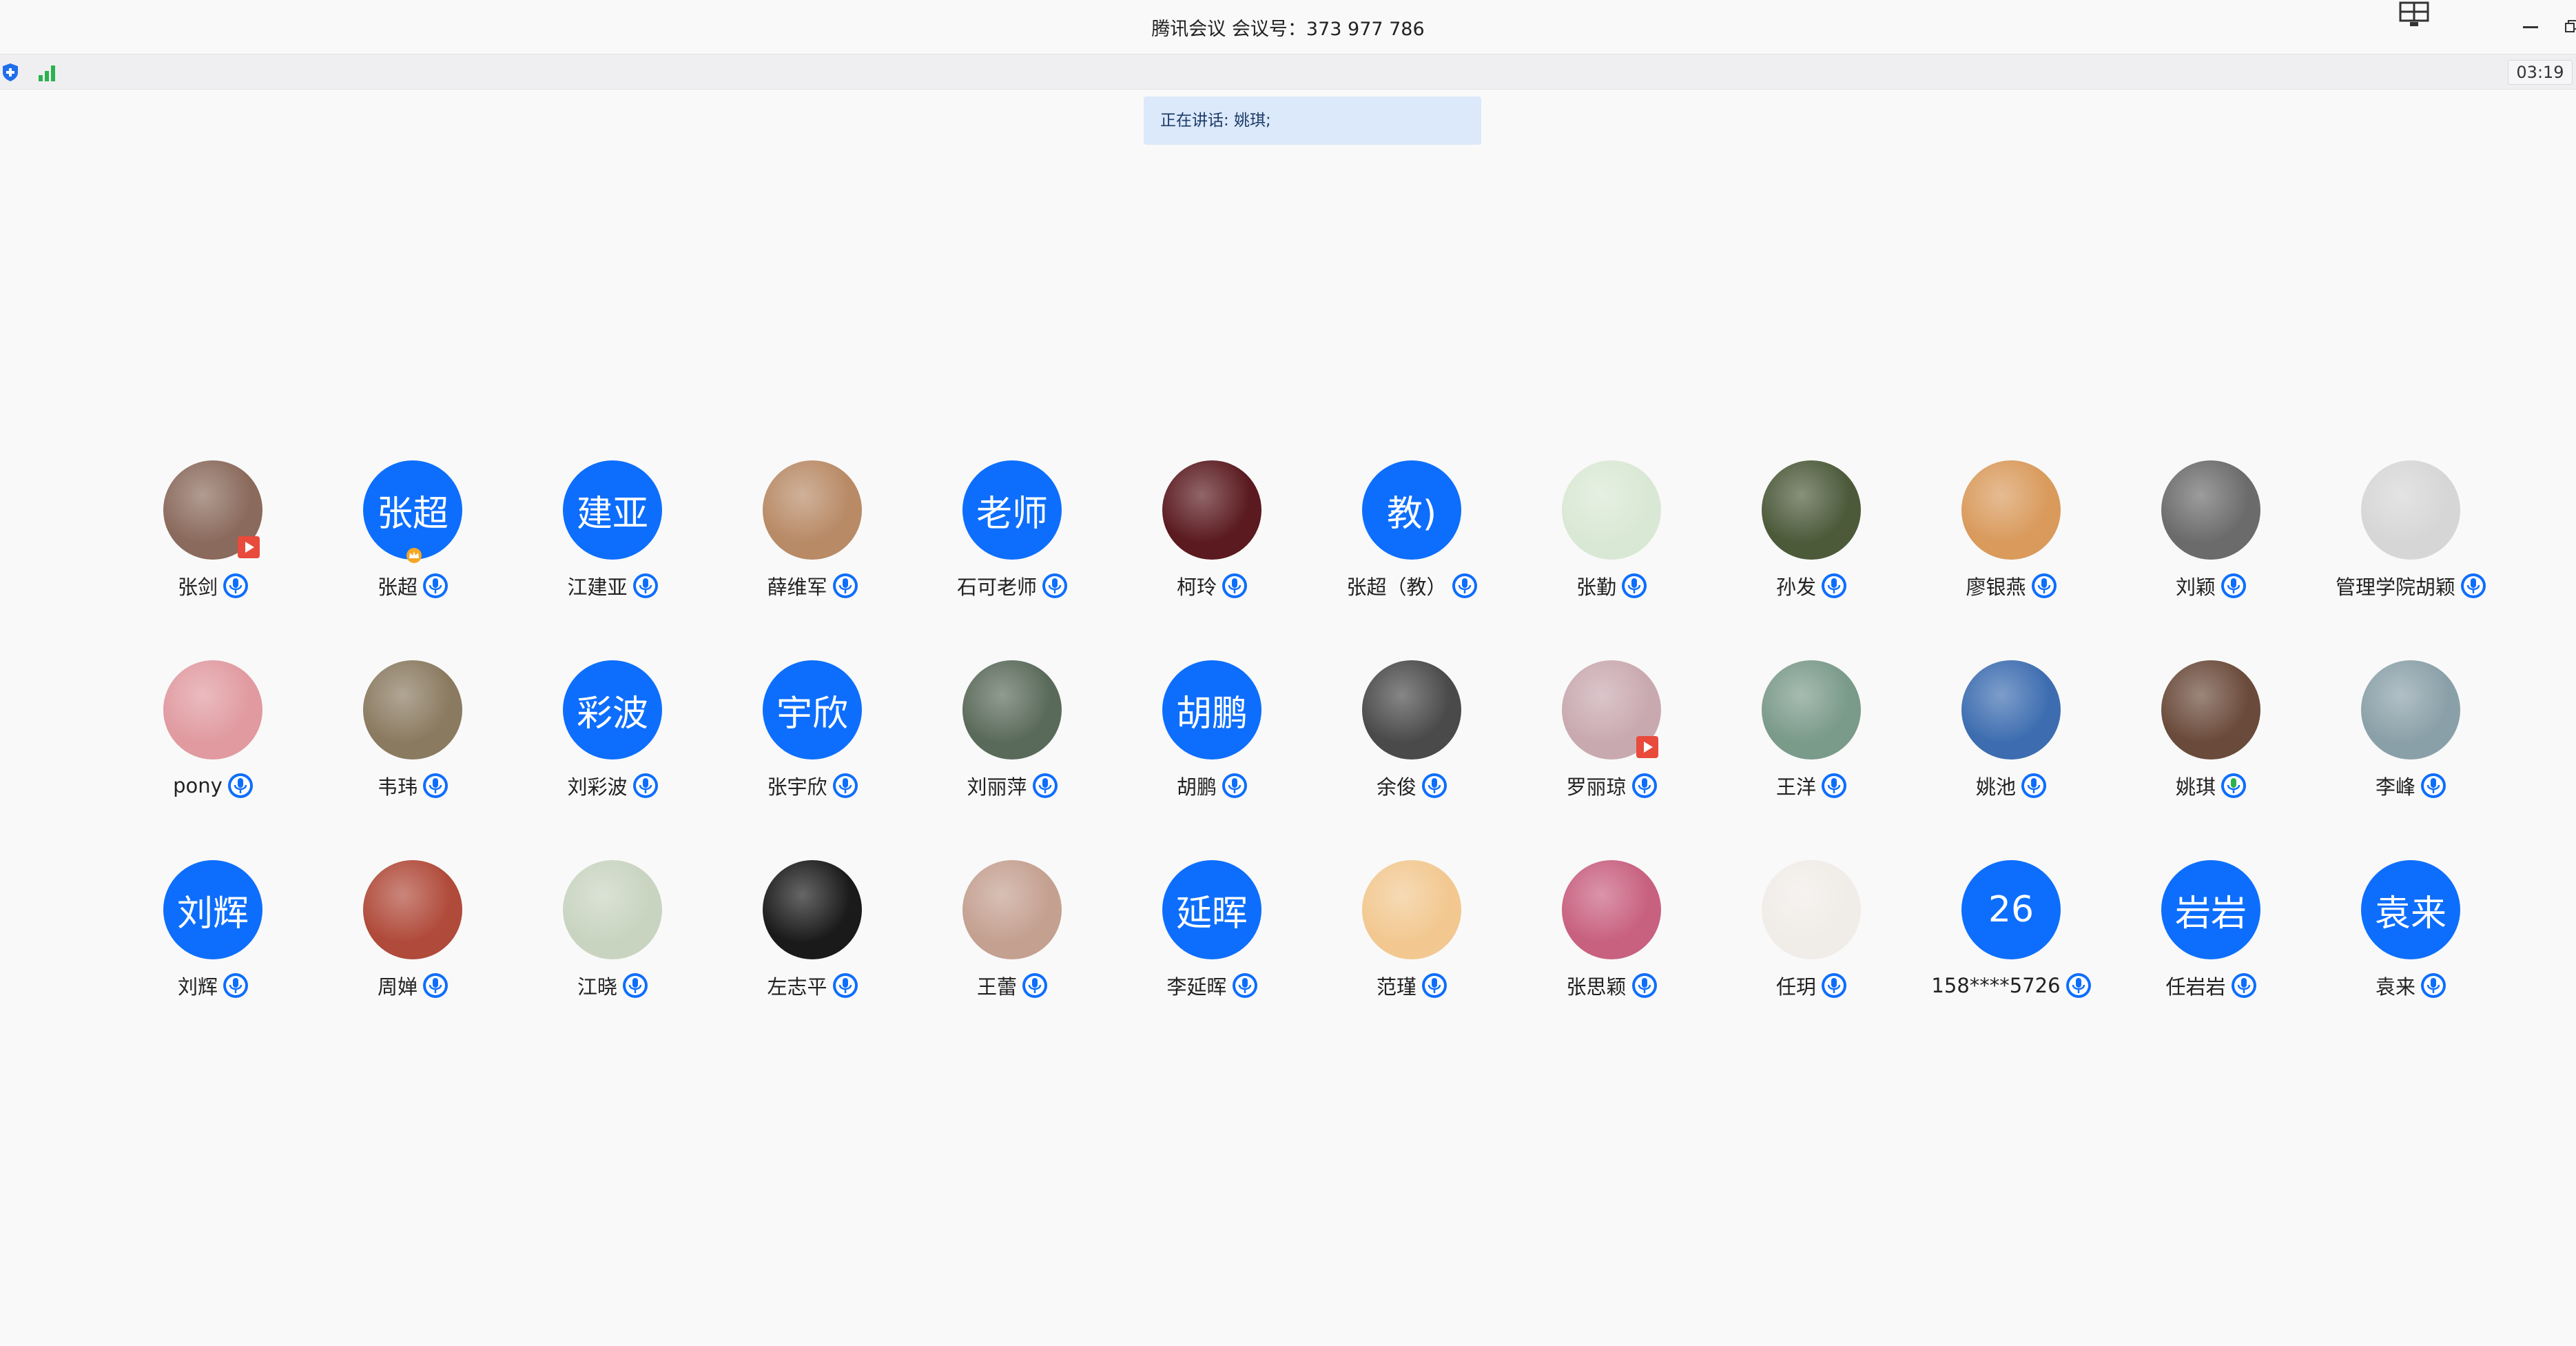 The height and width of the screenshot is (1346, 2576). Describe the element at coordinates (1412, 544) in the screenshot. I see `participant-tile: 教) 张超（教）` at that location.